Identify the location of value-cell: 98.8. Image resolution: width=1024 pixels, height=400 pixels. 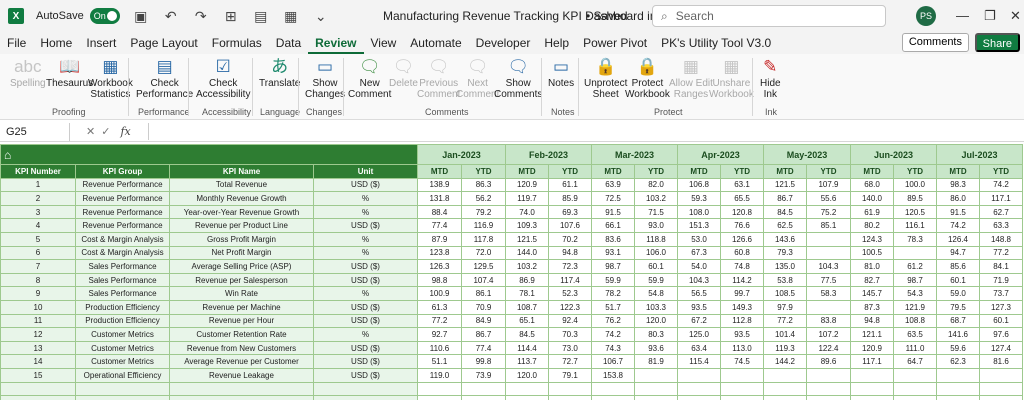
(439, 280).